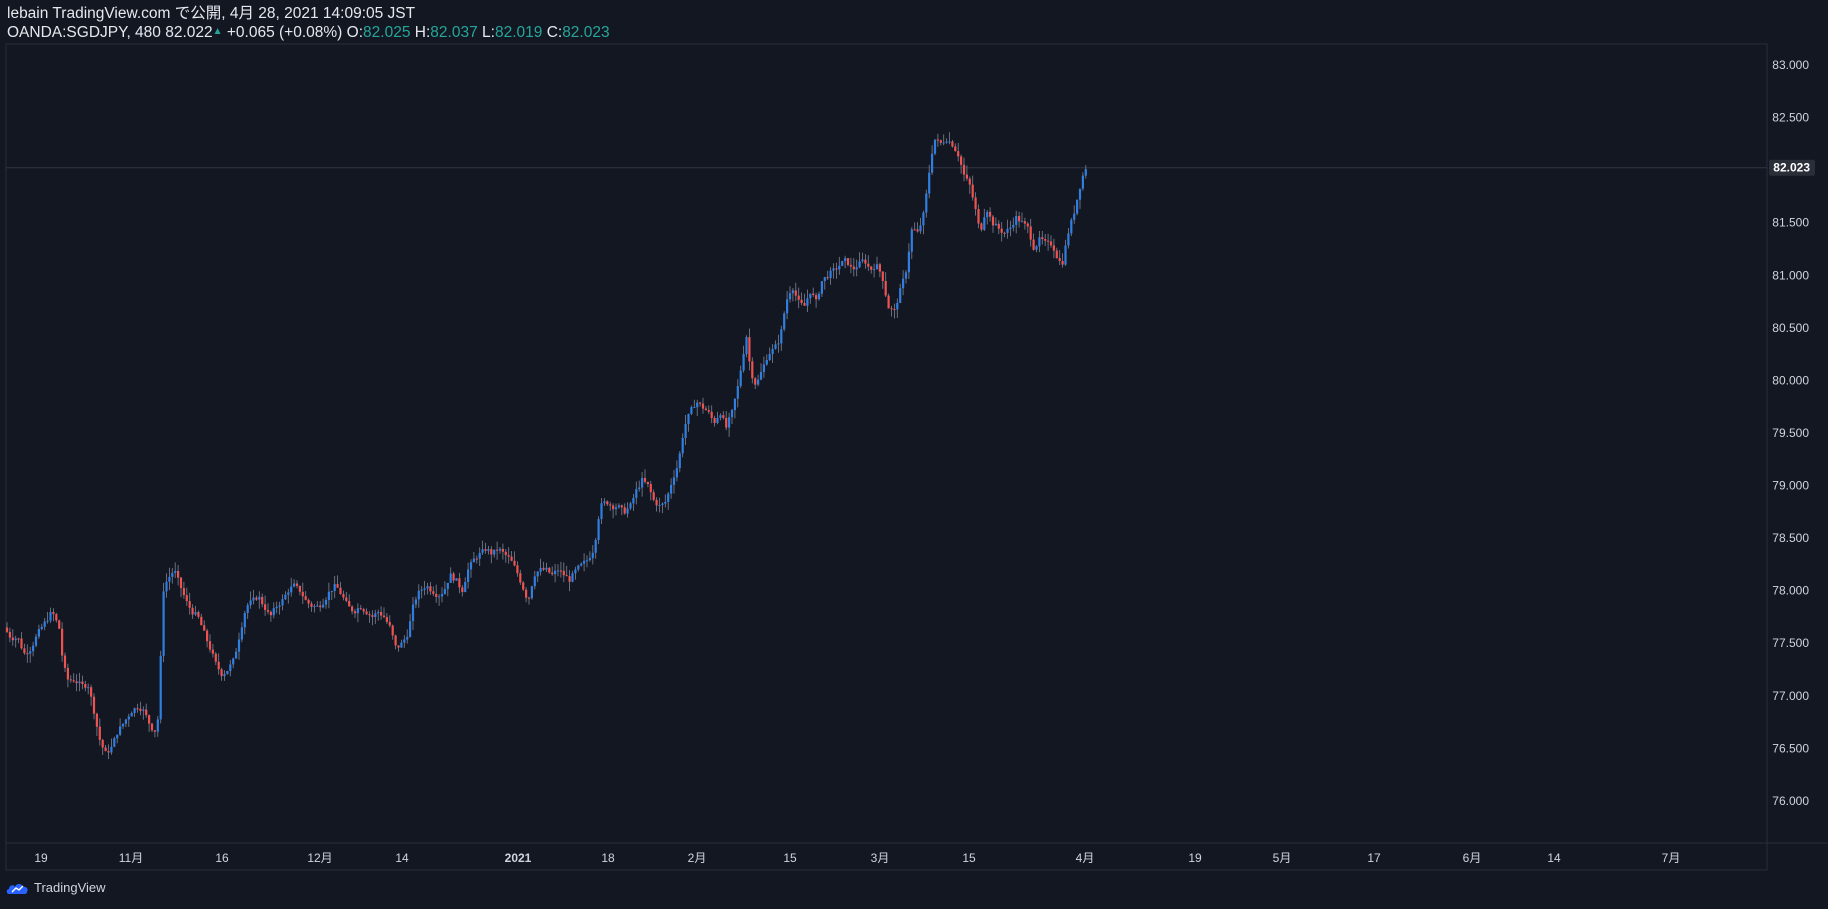 The width and height of the screenshot is (1828, 909). What do you see at coordinates (1085, 858) in the screenshot?
I see `time-tick-label: 4月` at bounding box center [1085, 858].